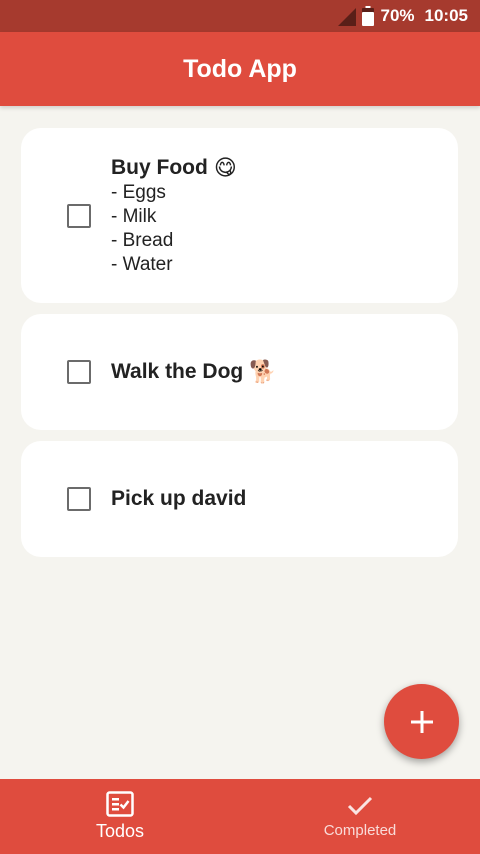 This screenshot has height=854, width=480. I want to click on nav-label: Todos, so click(120, 831).